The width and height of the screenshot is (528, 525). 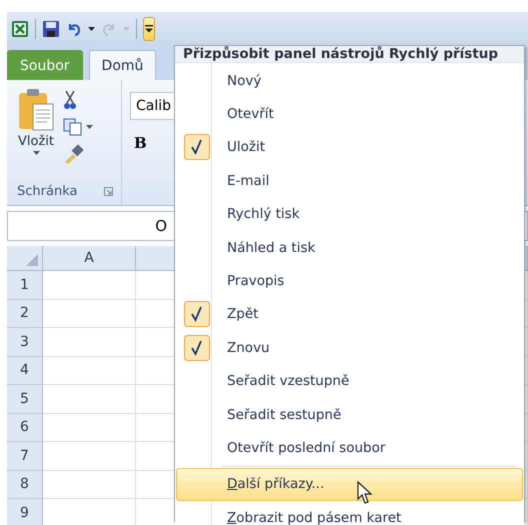 I want to click on clipboard-icon, so click(x=36, y=110).